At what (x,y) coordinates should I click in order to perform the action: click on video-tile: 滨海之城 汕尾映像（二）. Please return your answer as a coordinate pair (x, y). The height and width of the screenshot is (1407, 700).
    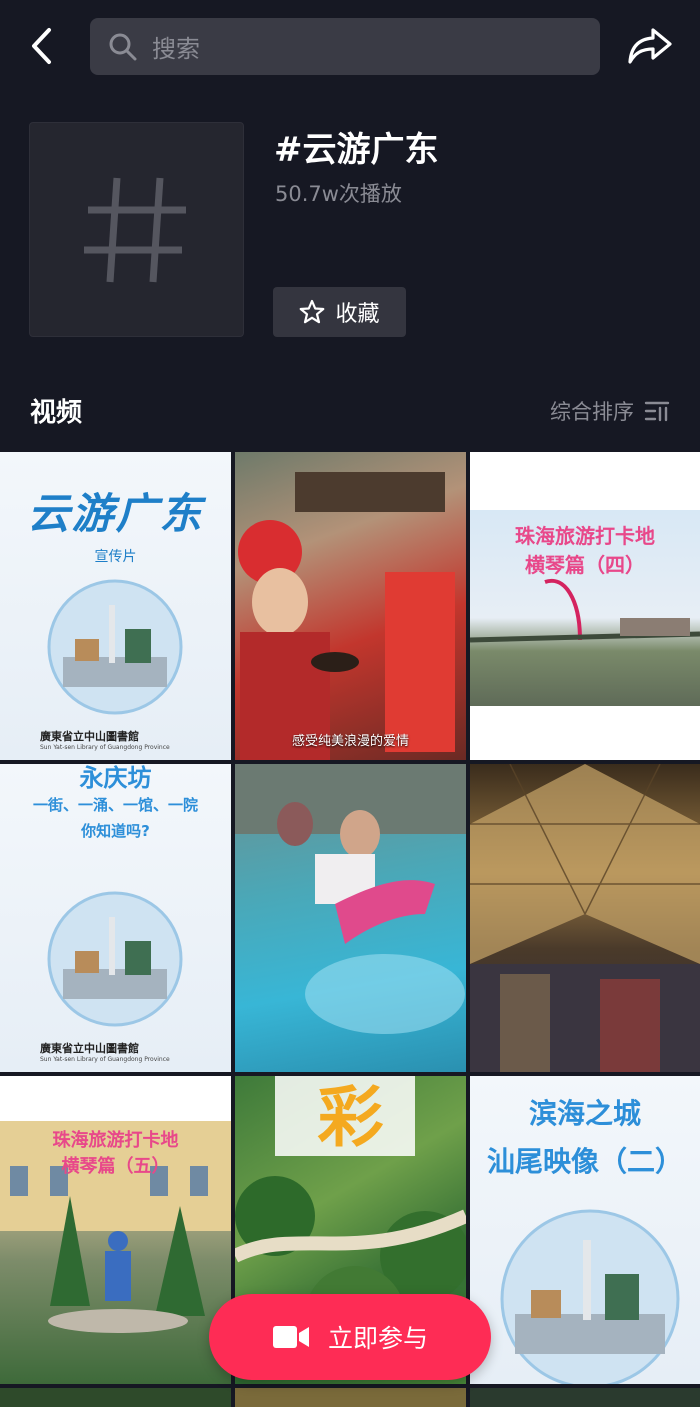
    Looking at the image, I should click on (585, 1230).